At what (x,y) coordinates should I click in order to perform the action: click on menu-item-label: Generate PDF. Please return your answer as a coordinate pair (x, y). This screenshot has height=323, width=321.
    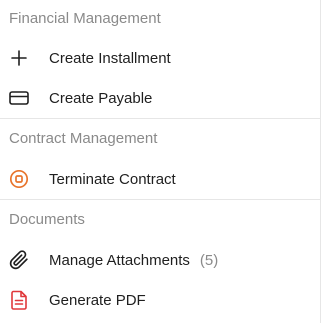
    Looking at the image, I should click on (97, 300).